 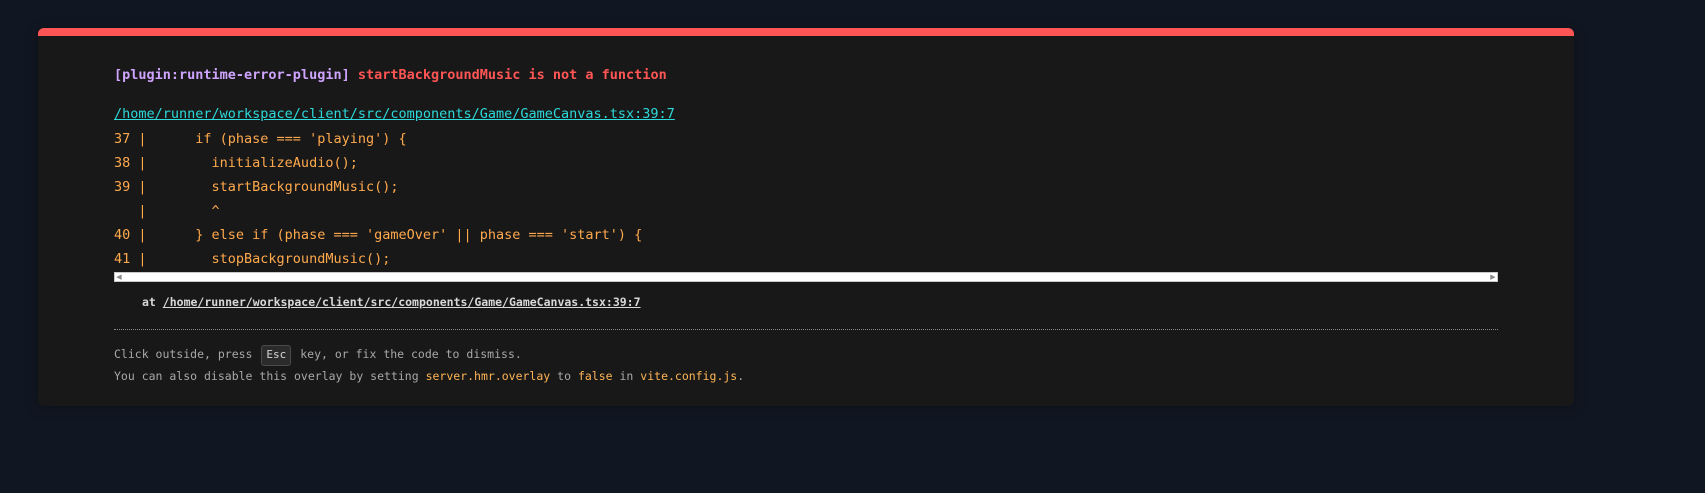 What do you see at coordinates (564, 376) in the screenshot?
I see `tip-text: to` at bounding box center [564, 376].